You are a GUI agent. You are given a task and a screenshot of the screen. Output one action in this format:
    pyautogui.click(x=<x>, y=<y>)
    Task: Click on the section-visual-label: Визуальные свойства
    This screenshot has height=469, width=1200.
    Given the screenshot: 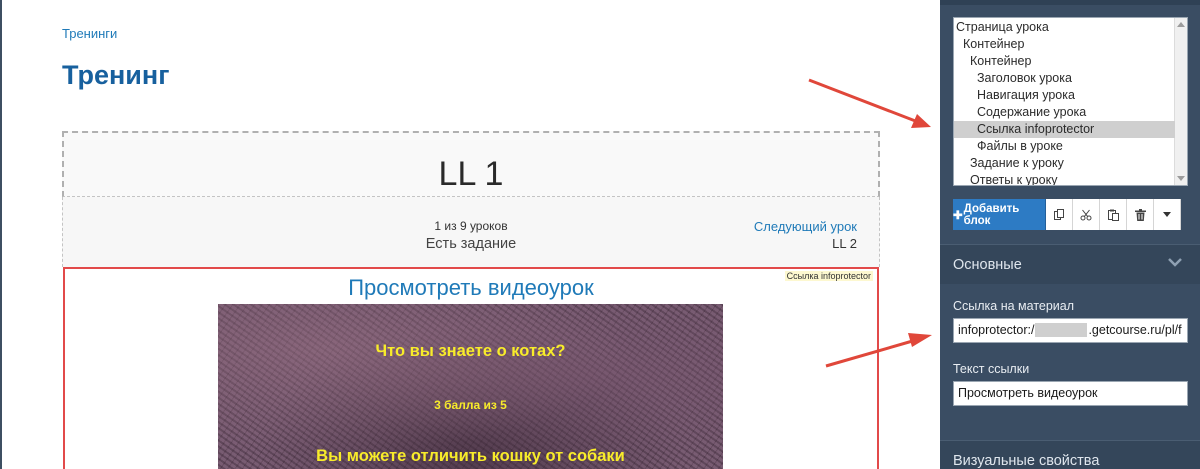 What is the action you would take?
    pyautogui.click(x=1026, y=461)
    